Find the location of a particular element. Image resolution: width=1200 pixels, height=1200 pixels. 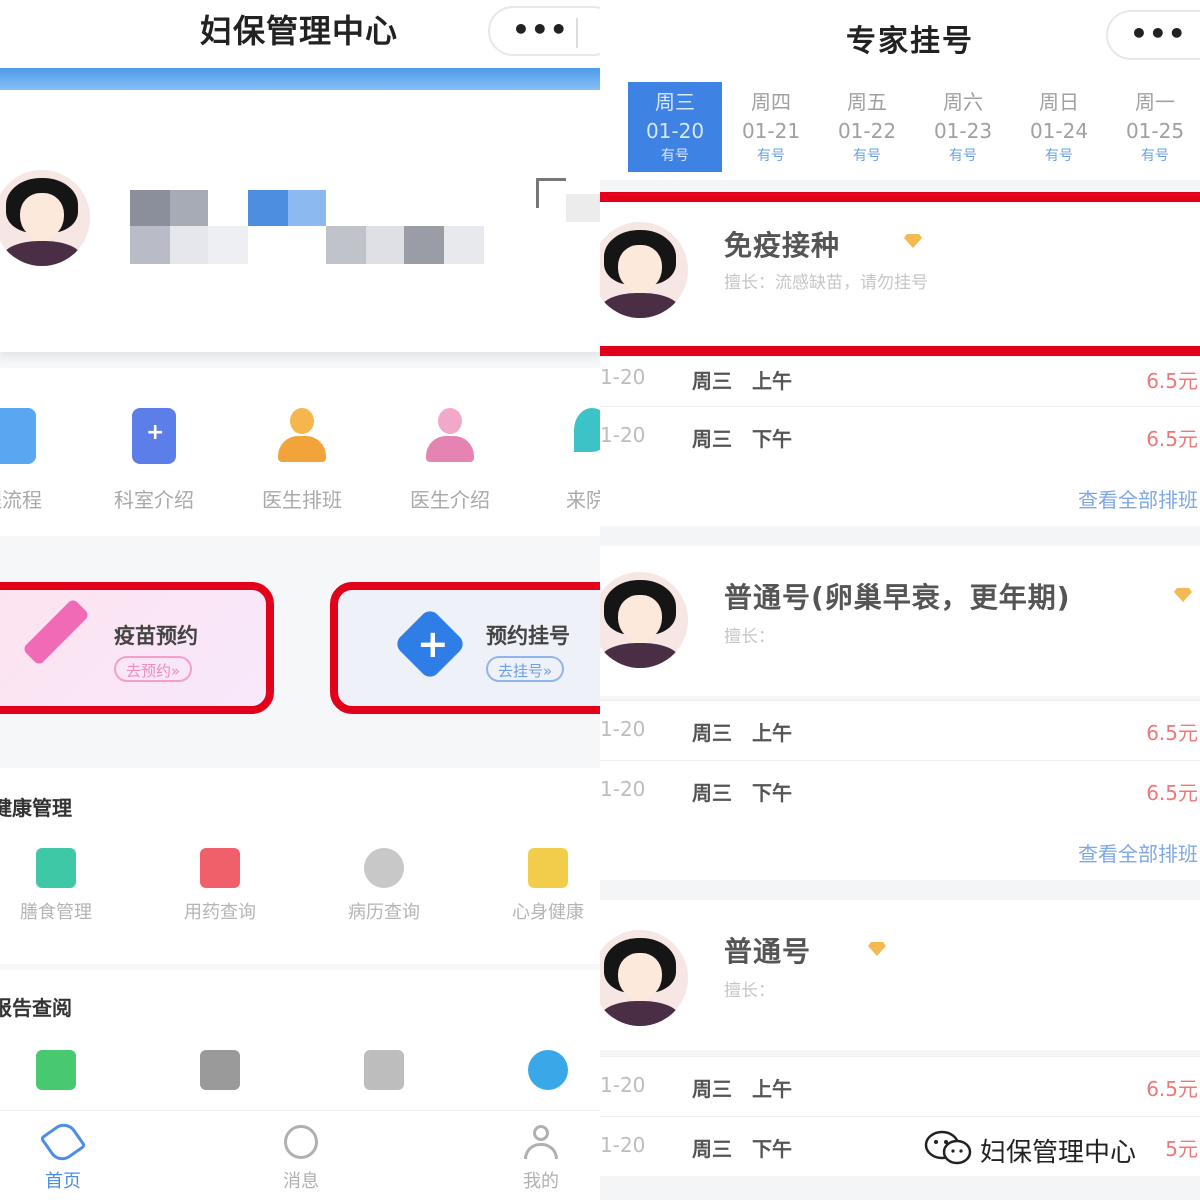

date-tab-0120: 周三 01-20 有号 is located at coordinates (675, 127).